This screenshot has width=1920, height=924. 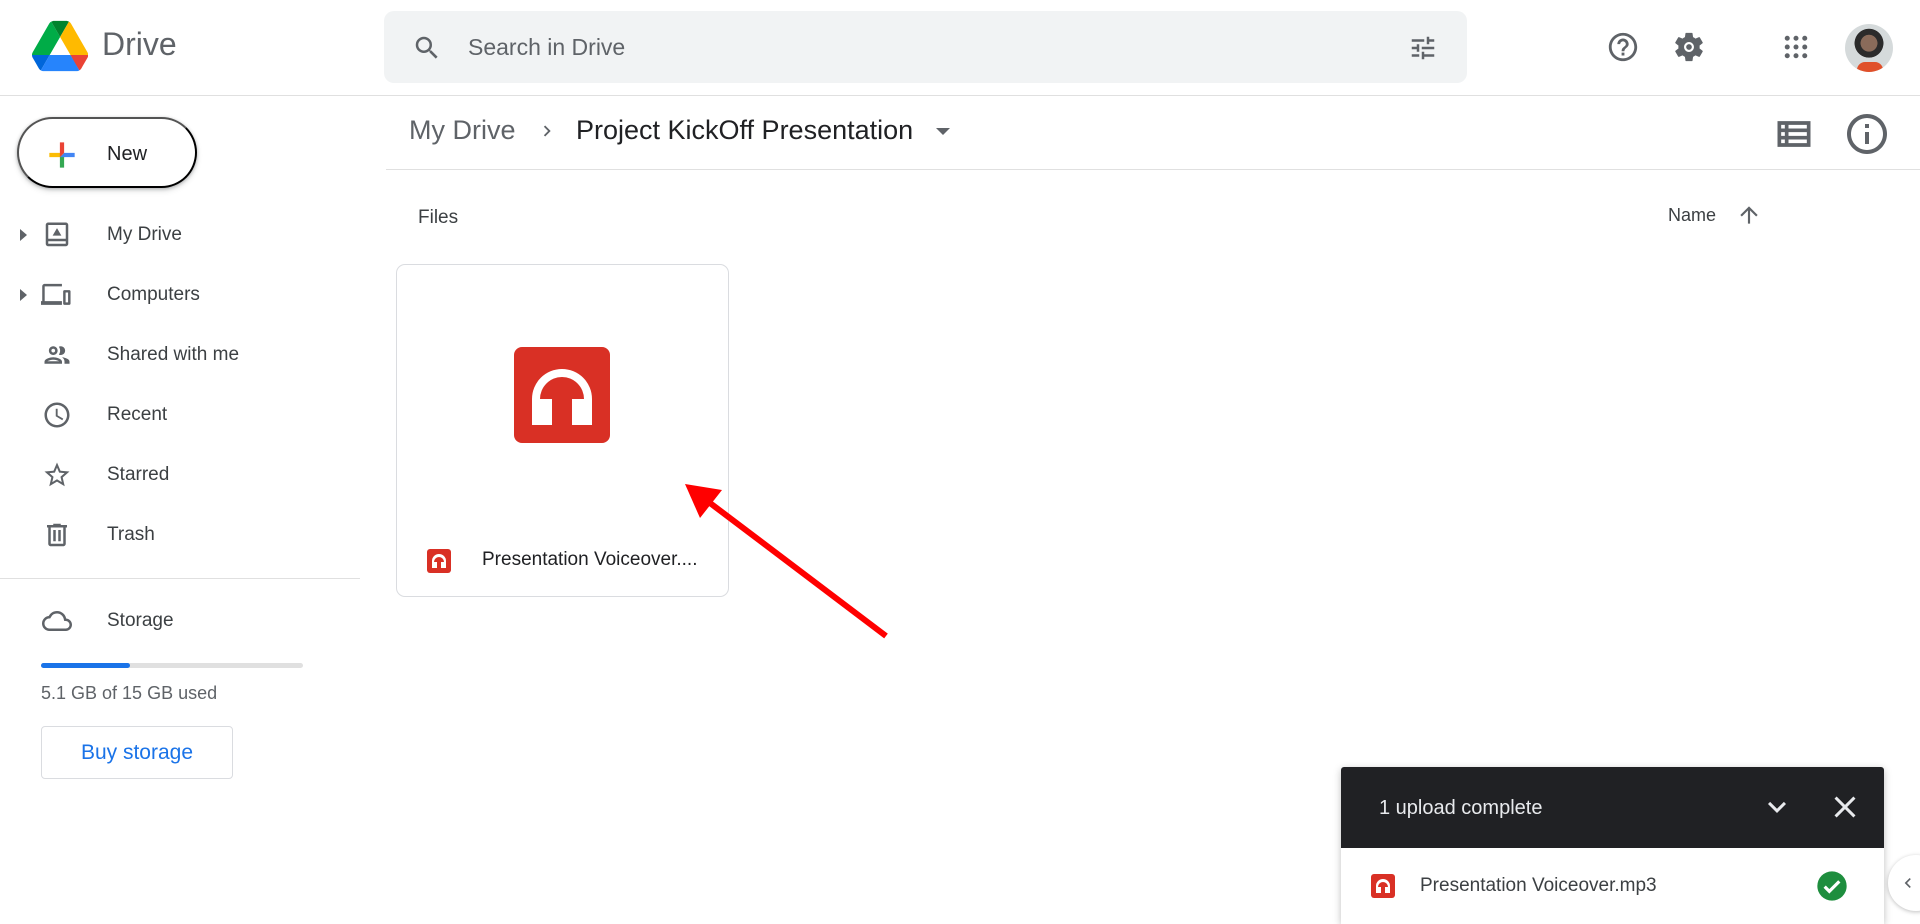 What do you see at coordinates (180, 475) in the screenshot?
I see `sidebar-item-starred: Starred` at bounding box center [180, 475].